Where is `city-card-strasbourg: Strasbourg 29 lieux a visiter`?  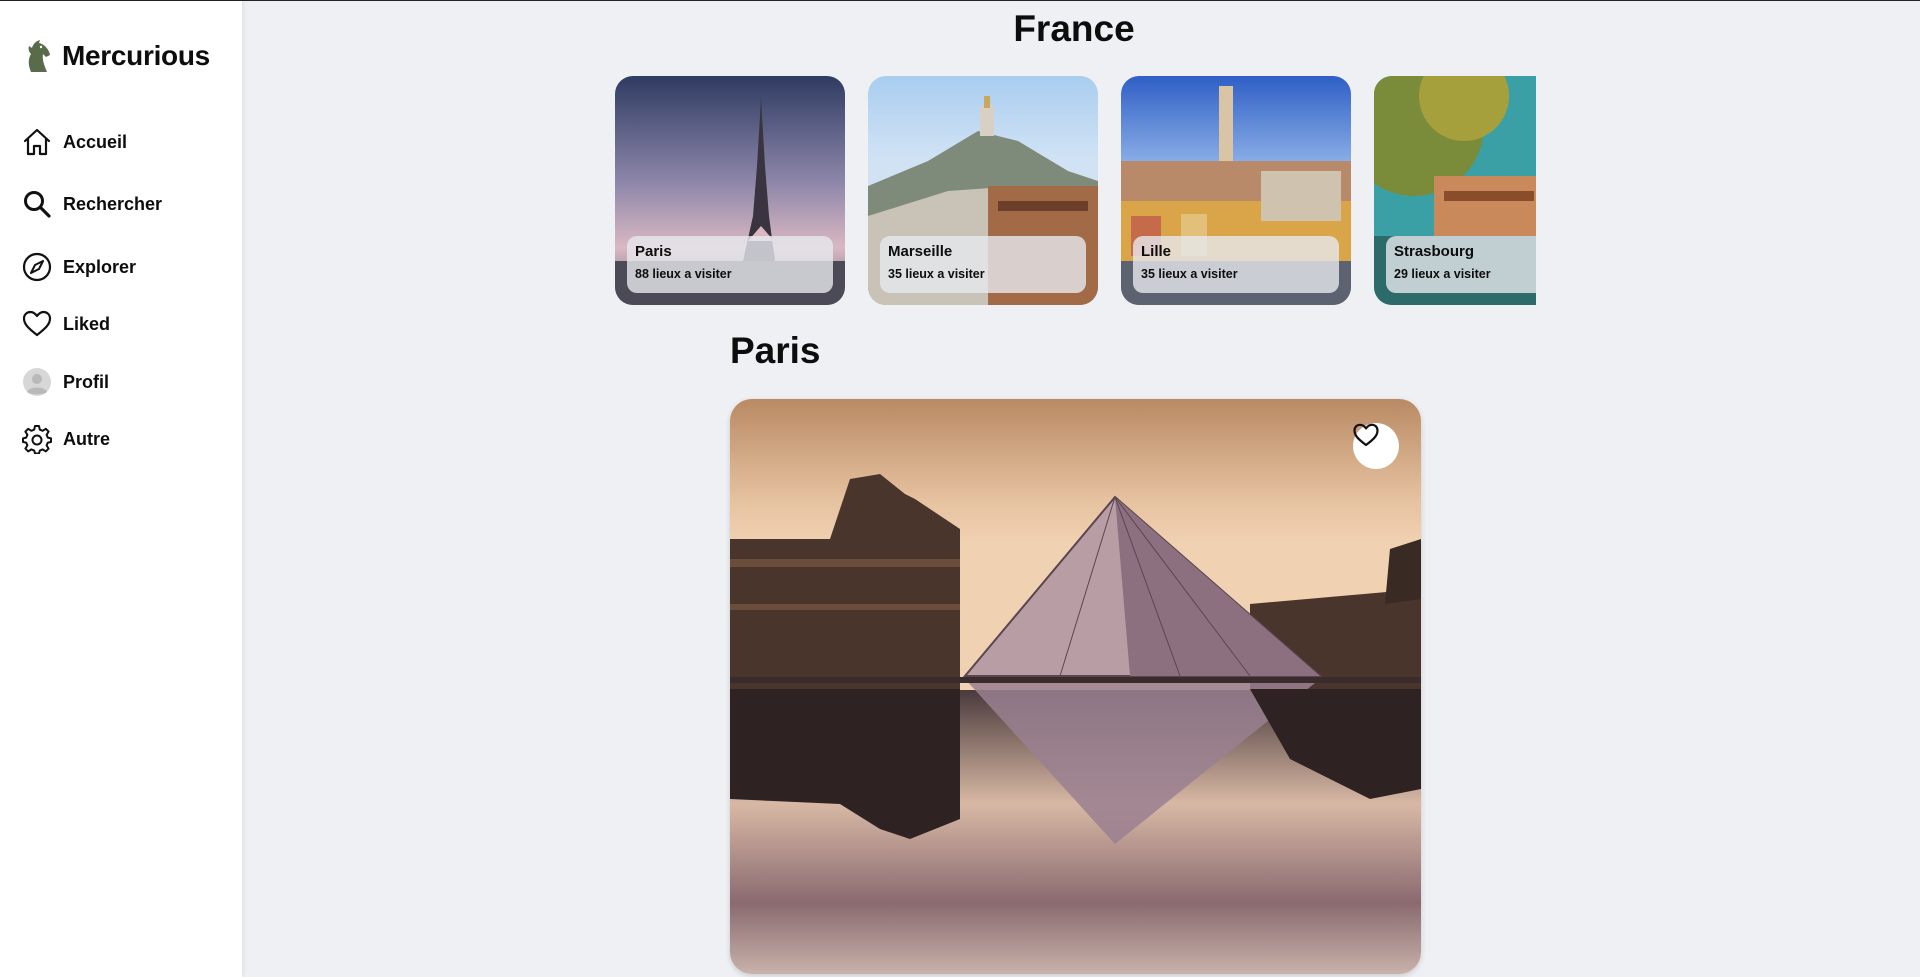 city-card-strasbourg: Strasbourg 29 lieux a visiter is located at coordinates (1455, 190).